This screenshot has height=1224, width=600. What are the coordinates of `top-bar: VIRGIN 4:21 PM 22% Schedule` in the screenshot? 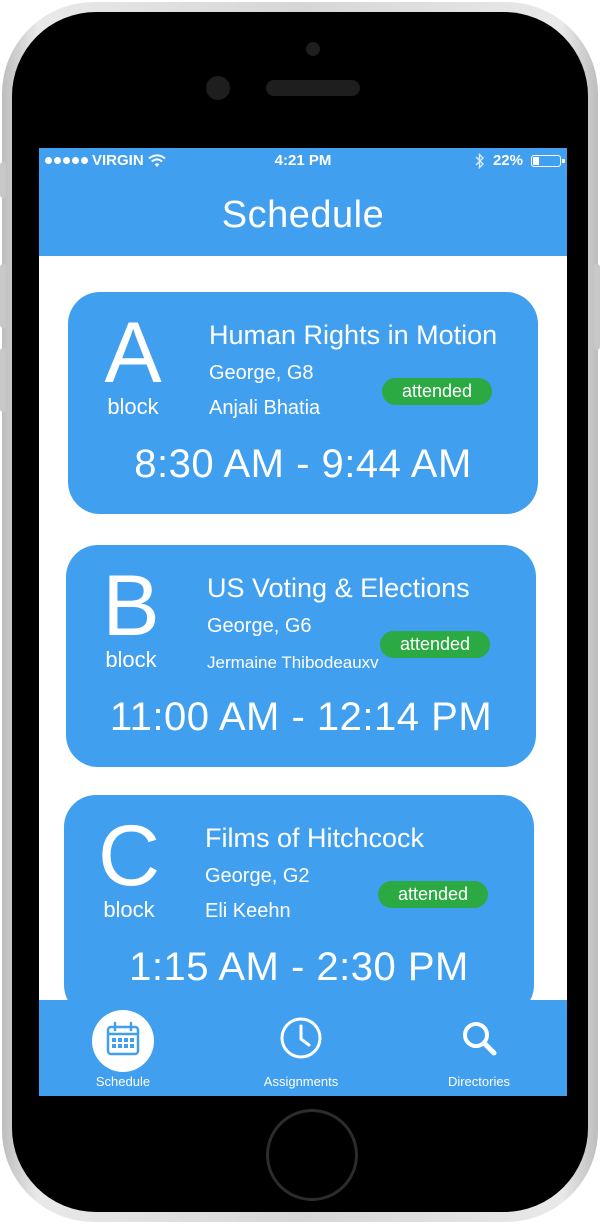 It's located at (303, 202).